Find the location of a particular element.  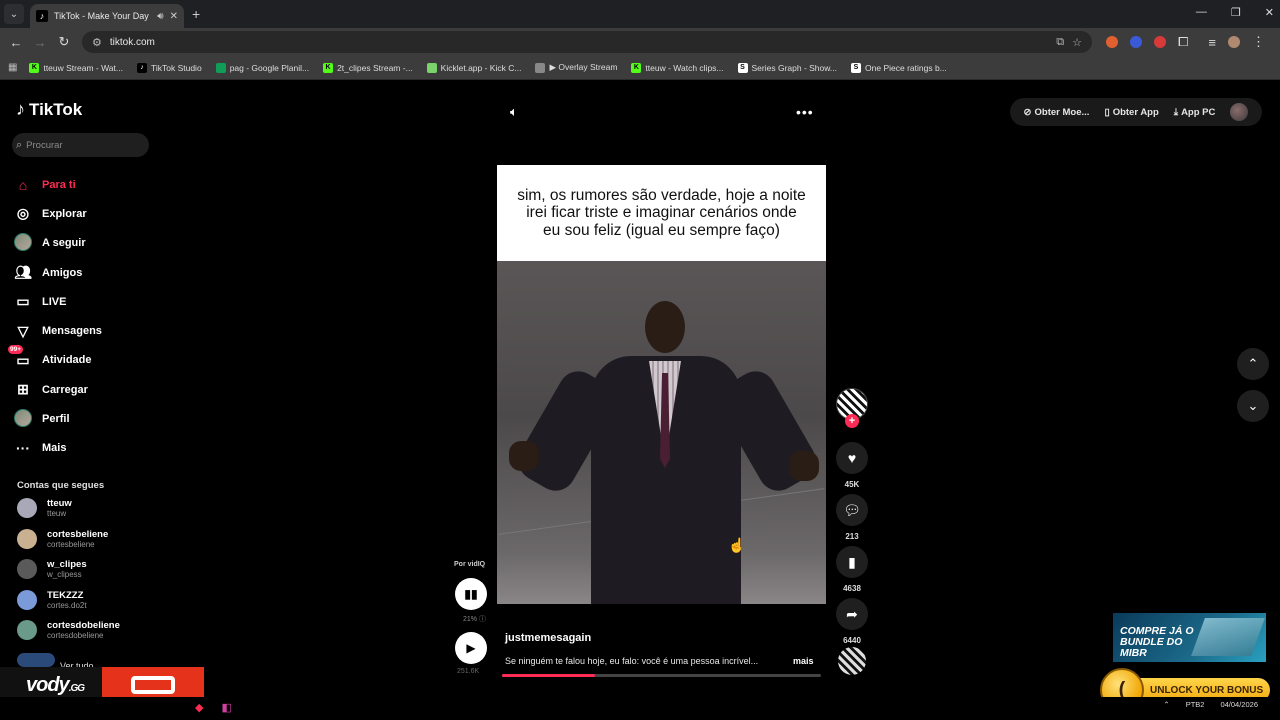

sidebar-item-atividade: ▭ 99+ Atividade is located at coordinates (101, 359).